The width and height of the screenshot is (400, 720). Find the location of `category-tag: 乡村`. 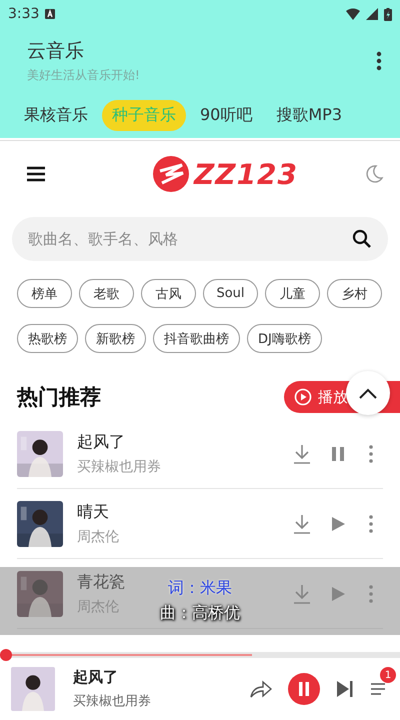

category-tag: 乡村 is located at coordinates (354, 293).